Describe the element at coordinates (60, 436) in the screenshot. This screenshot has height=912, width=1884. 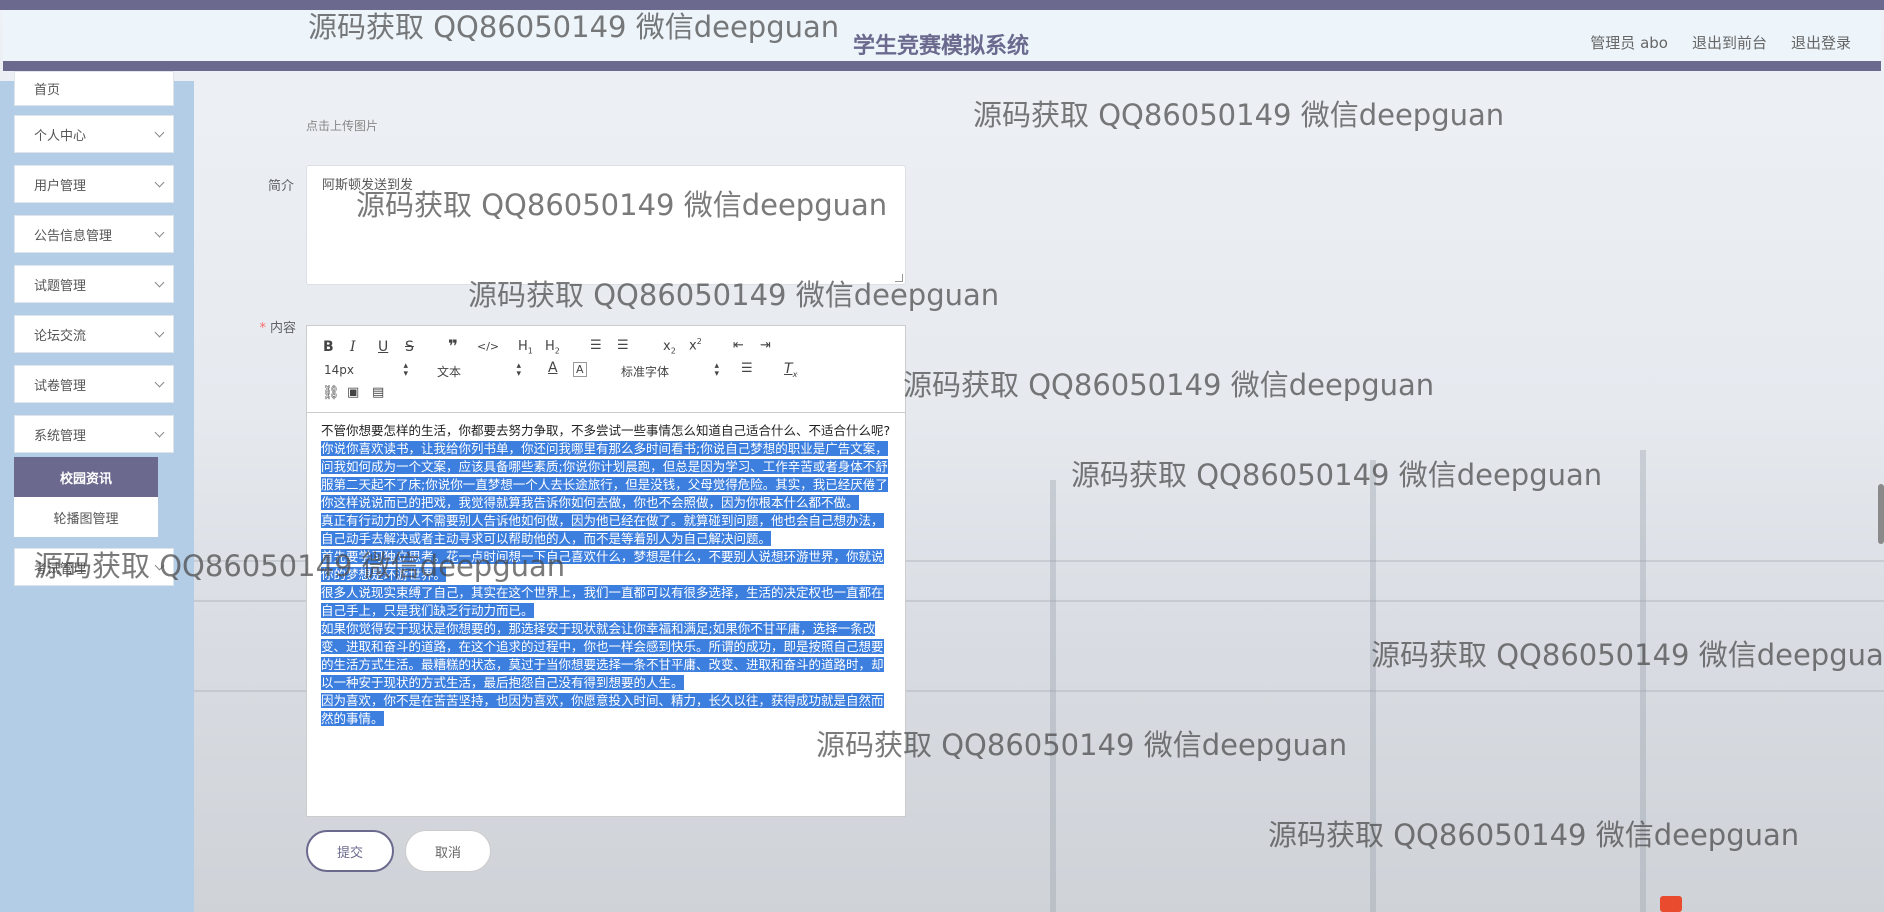
I see `sidebar-item-label: 系统管理` at that location.